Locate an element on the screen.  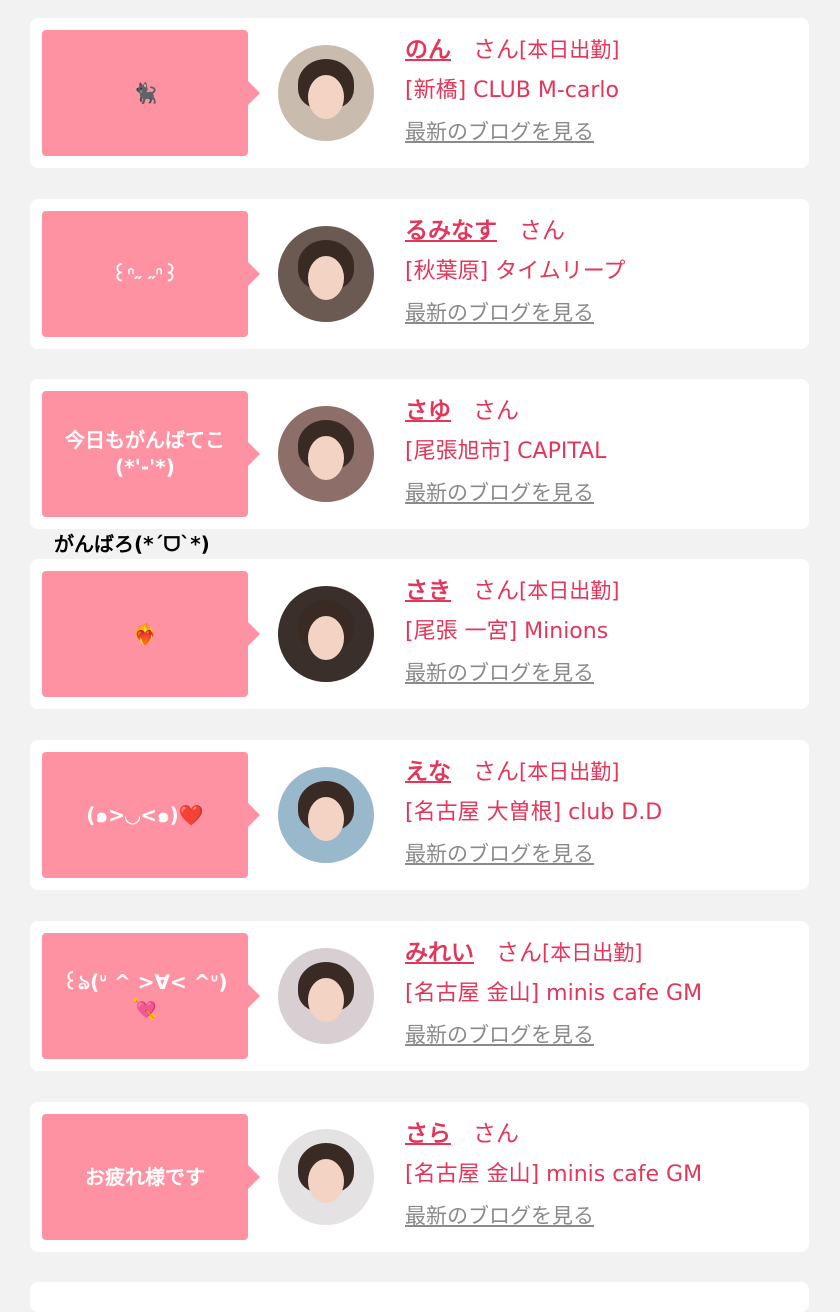
message-bubble: お疲れ様です is located at coordinates (151, 1177).